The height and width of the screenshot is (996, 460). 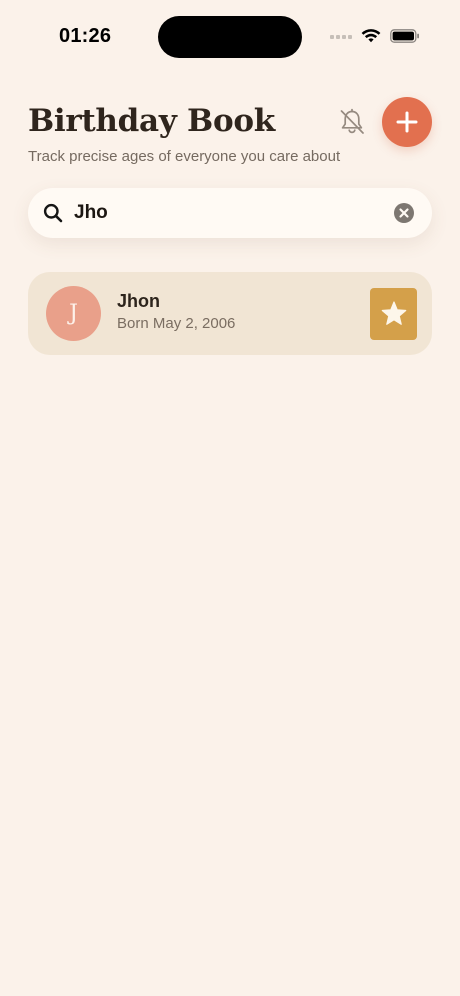 I want to click on avatar-initial: J, so click(x=73, y=313).